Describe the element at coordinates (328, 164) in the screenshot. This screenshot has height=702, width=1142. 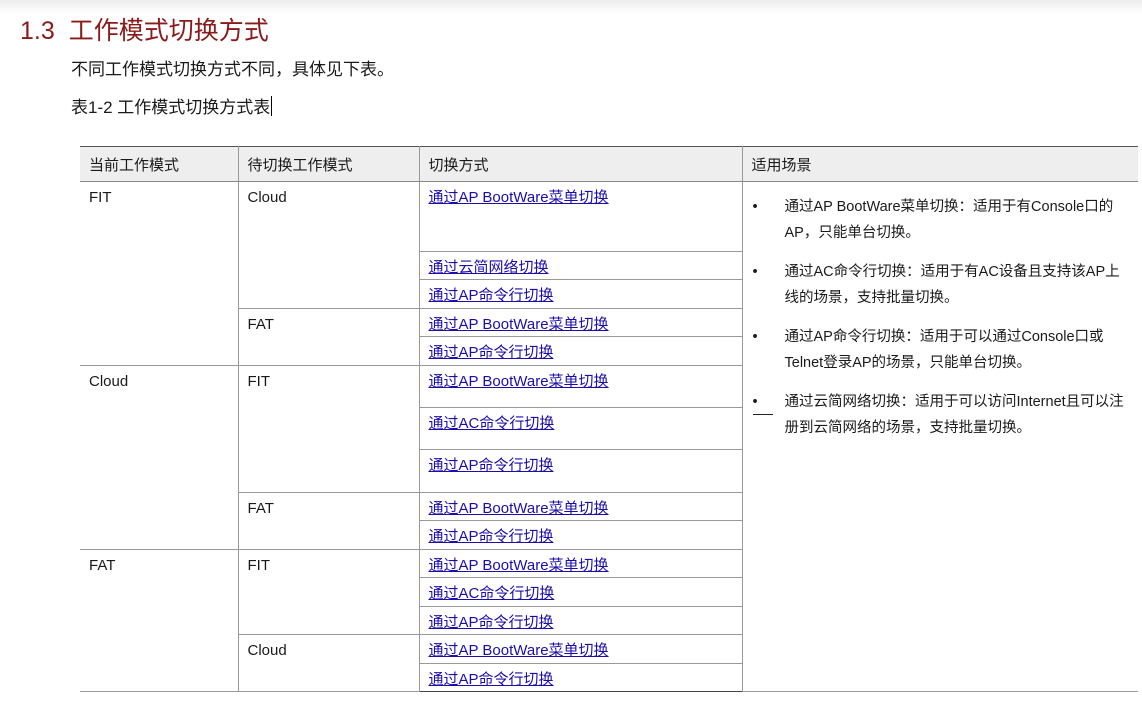
I see `header-target-mode: 待切换工作模式` at that location.